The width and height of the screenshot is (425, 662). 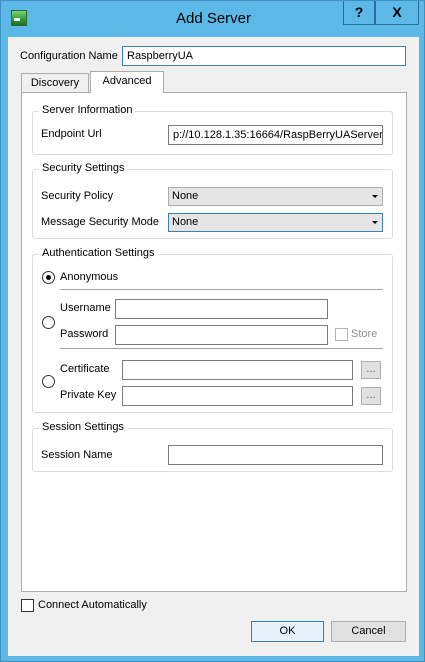 What do you see at coordinates (27, 605) in the screenshot?
I see `connect-automatically-checkbox` at bounding box center [27, 605].